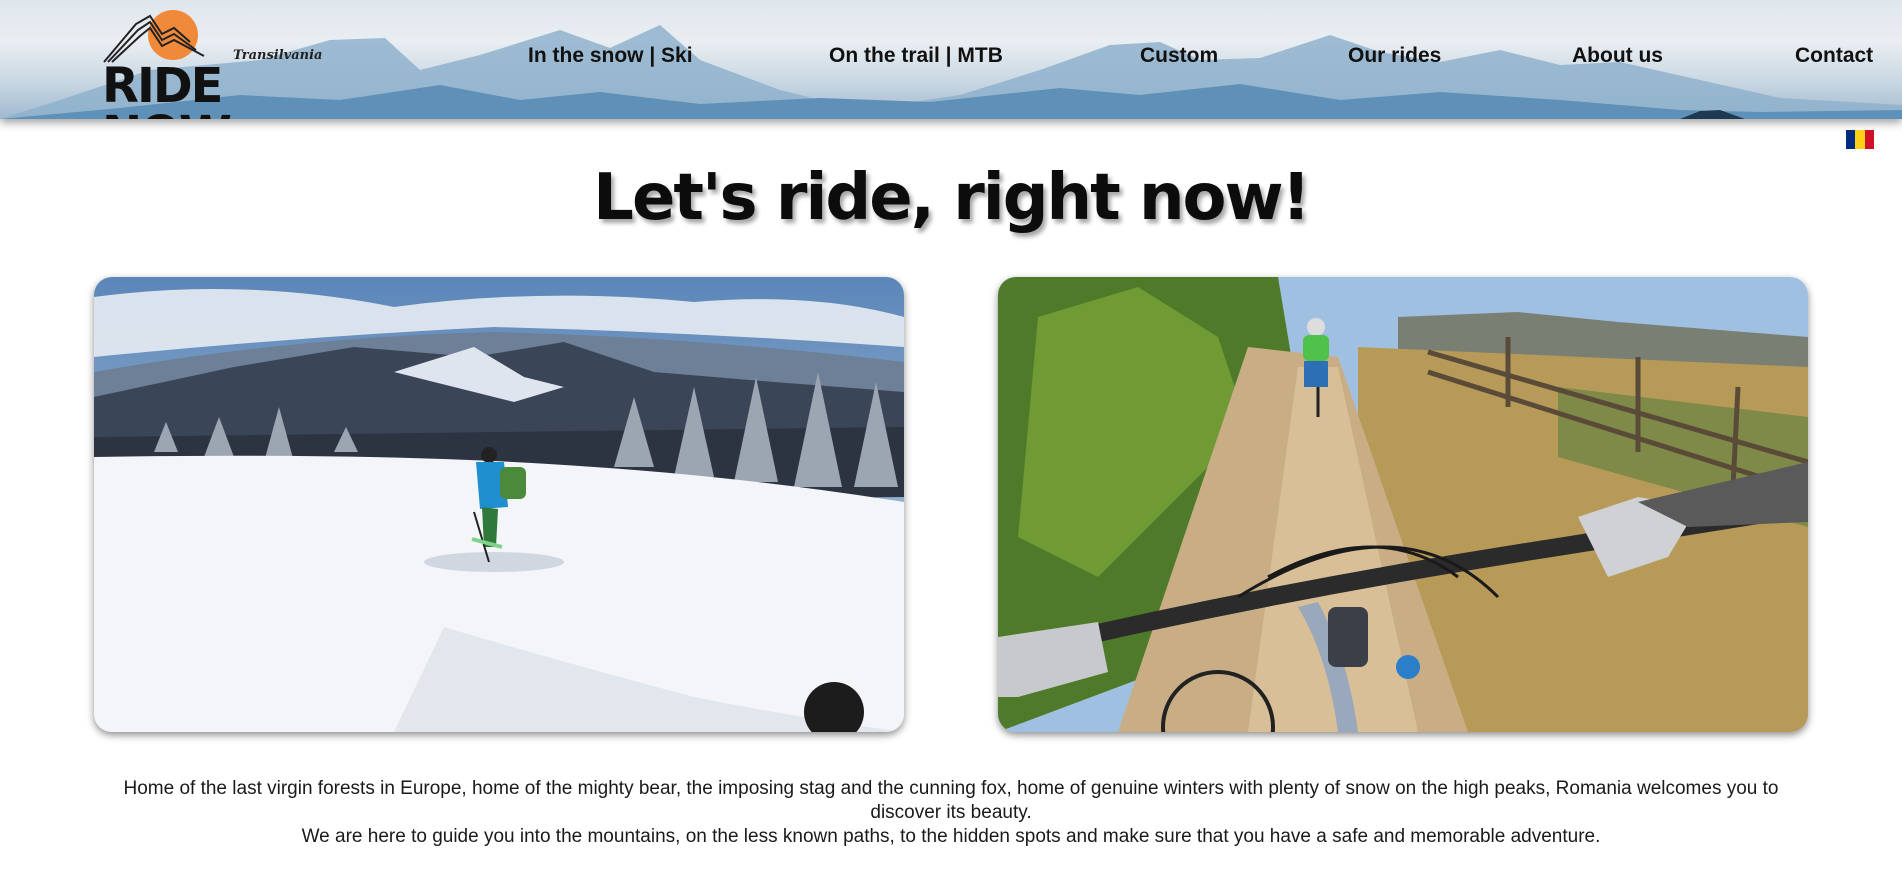 This screenshot has height=894, width=1902. What do you see at coordinates (952, 198) in the screenshot?
I see `page-title: Let's ride, right now!` at bounding box center [952, 198].